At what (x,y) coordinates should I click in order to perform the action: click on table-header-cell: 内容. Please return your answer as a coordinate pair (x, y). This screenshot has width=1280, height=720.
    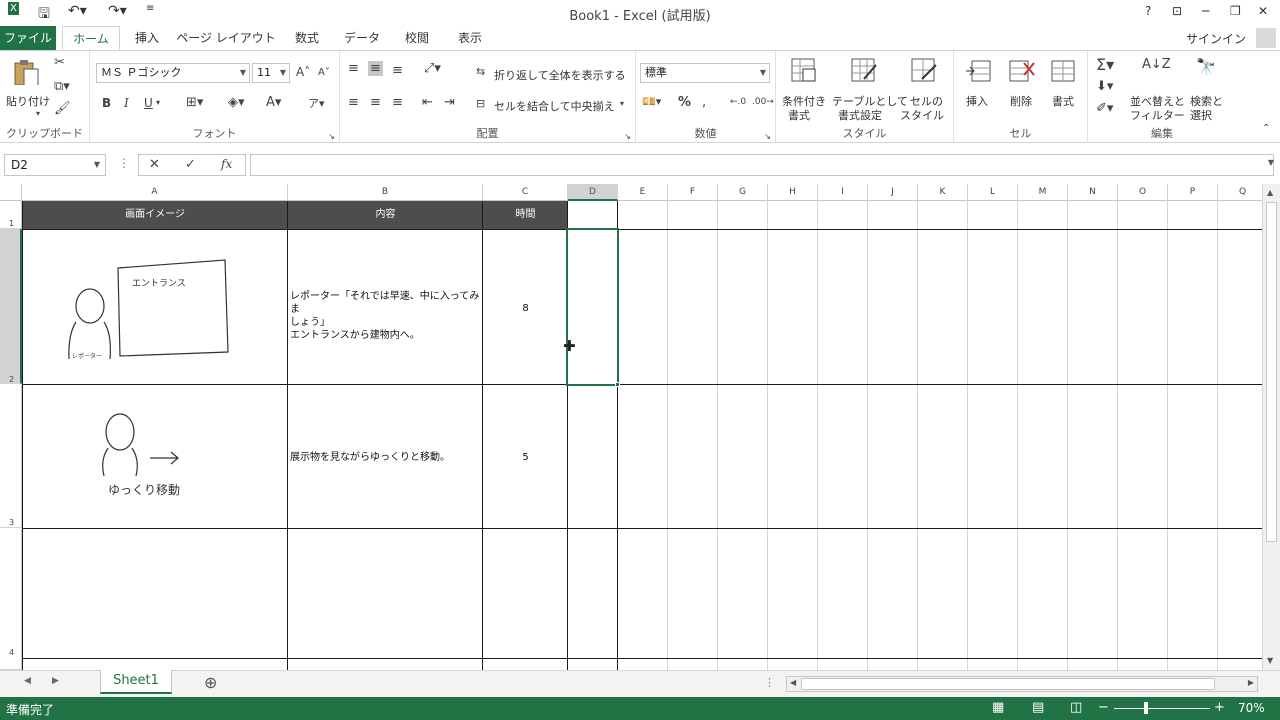
    Looking at the image, I should click on (385, 215).